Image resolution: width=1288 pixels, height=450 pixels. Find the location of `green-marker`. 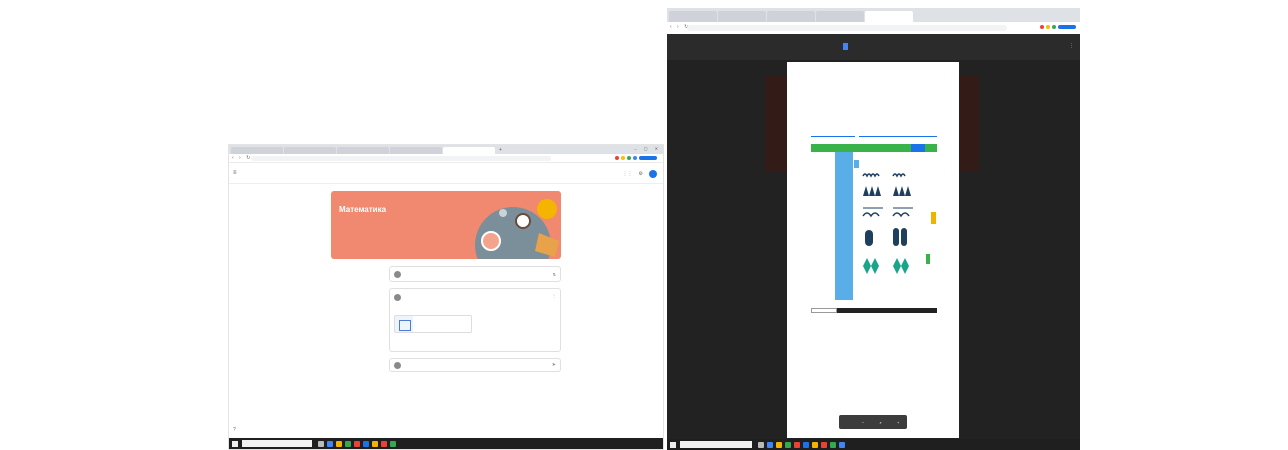

green-marker is located at coordinates (928, 259).